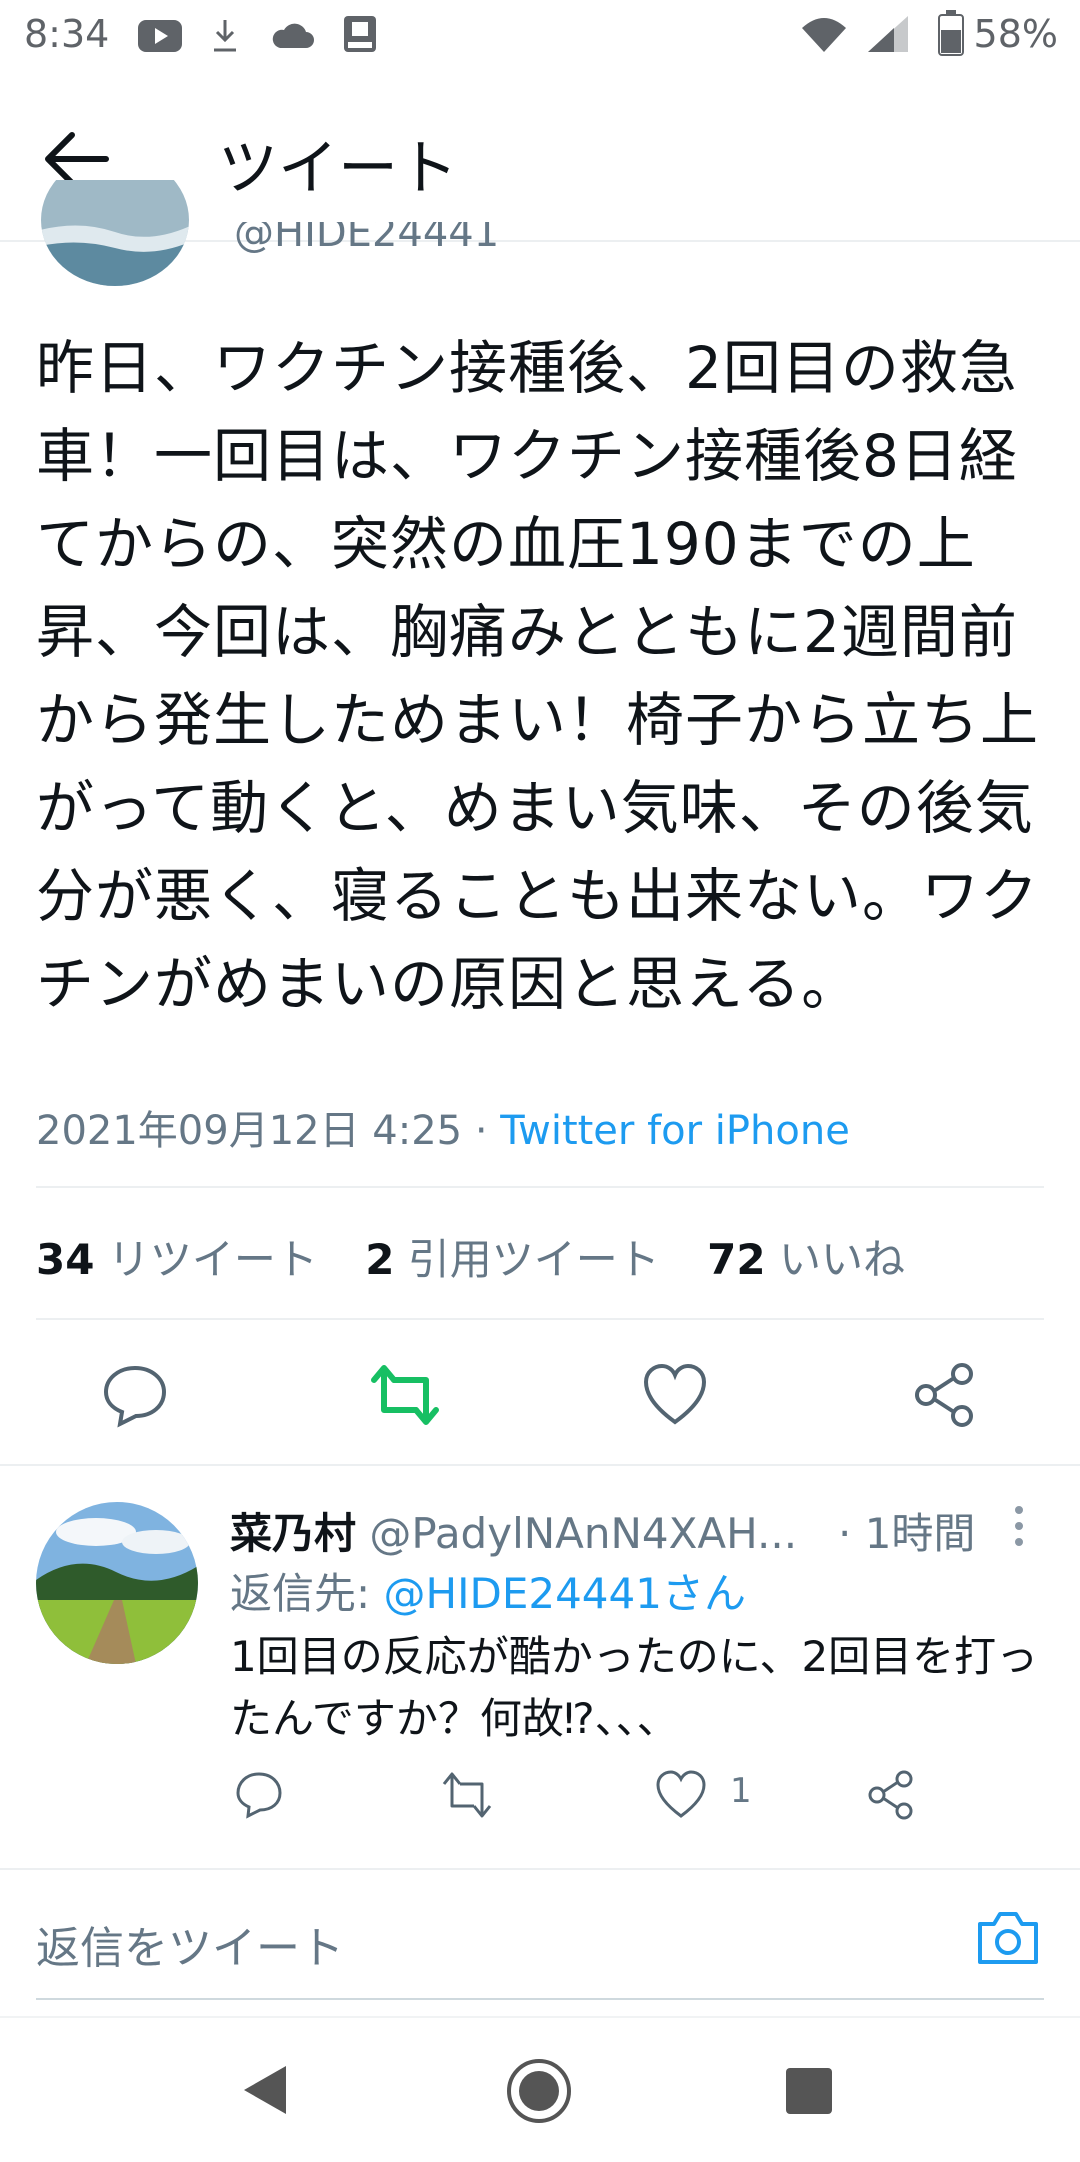 The height and width of the screenshot is (2162, 1080). I want to click on retweets-stat: 34 リツイート, so click(177, 1259).